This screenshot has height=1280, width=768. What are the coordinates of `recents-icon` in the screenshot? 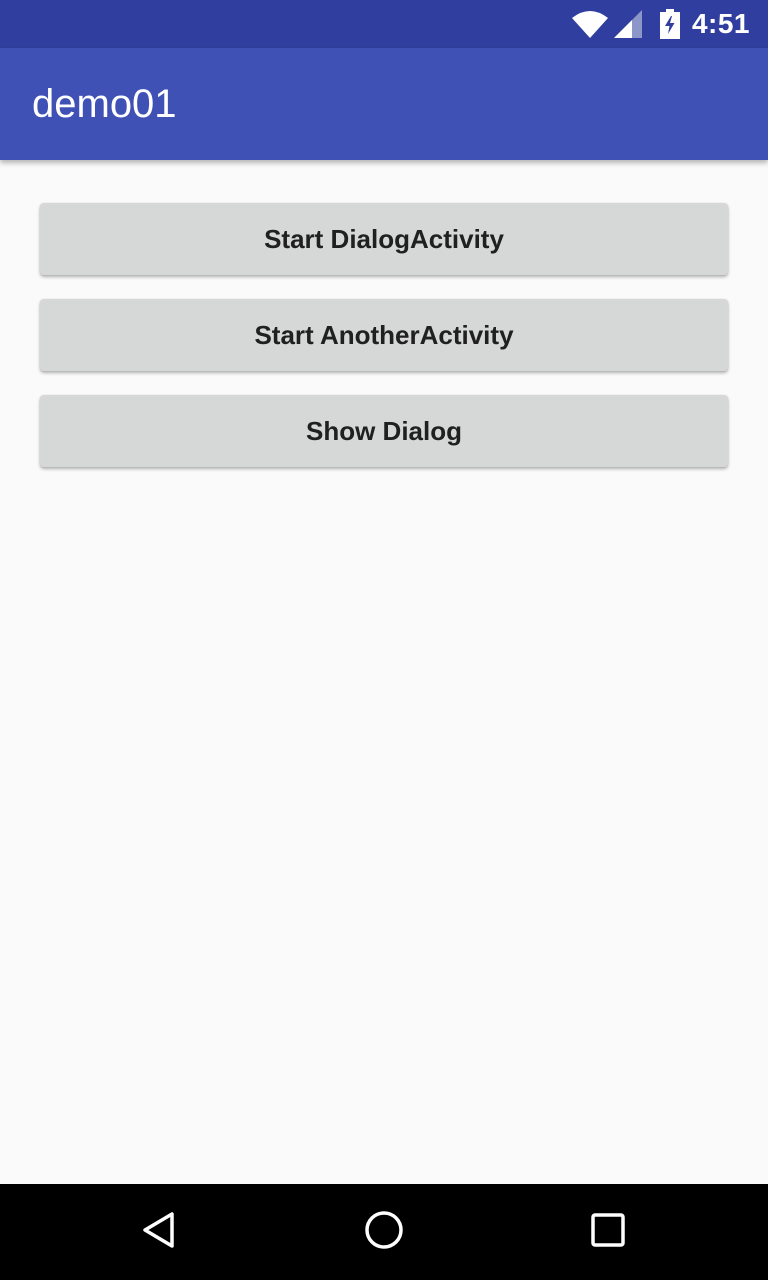 It's located at (608, 1232).